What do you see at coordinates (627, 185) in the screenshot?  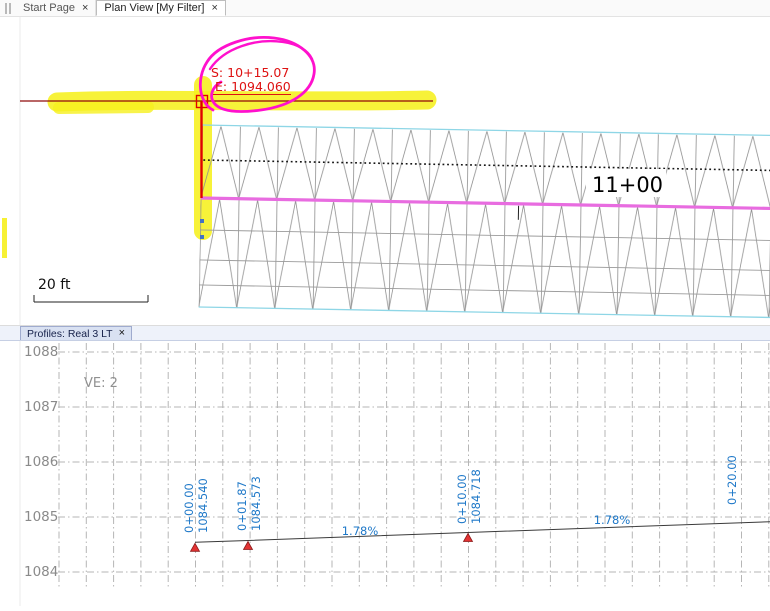 I see `station-label: 11+00` at bounding box center [627, 185].